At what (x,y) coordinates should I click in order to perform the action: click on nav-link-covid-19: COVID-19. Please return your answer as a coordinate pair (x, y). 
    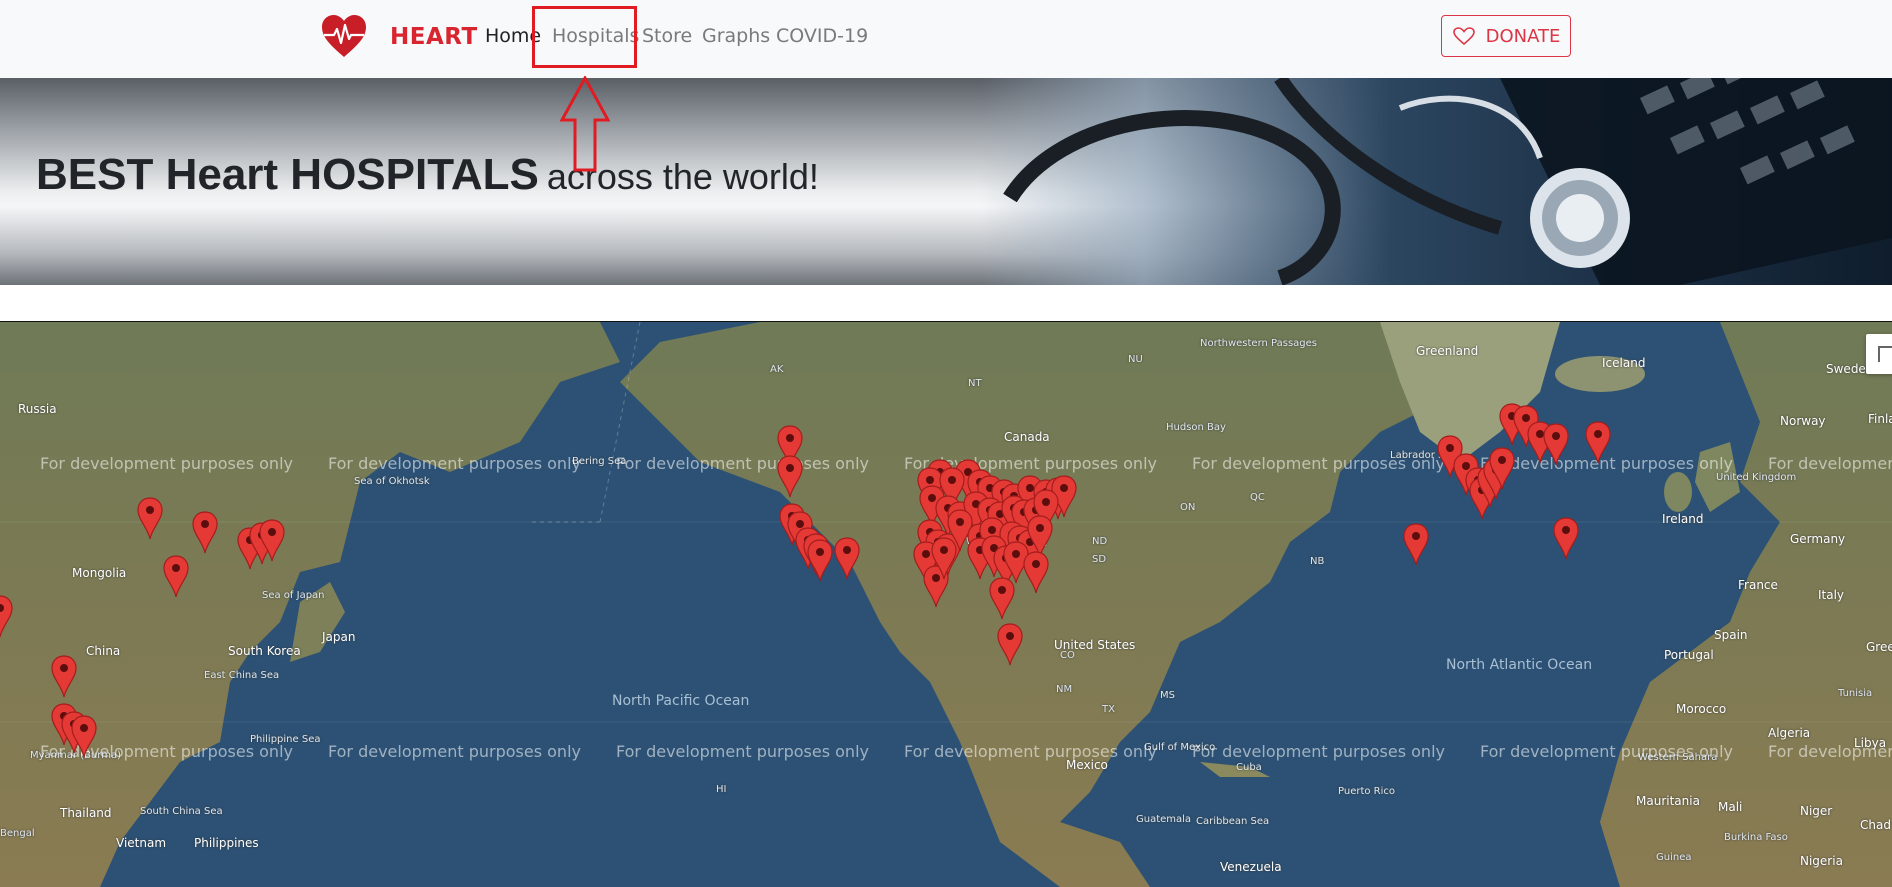
    Looking at the image, I should click on (822, 36).